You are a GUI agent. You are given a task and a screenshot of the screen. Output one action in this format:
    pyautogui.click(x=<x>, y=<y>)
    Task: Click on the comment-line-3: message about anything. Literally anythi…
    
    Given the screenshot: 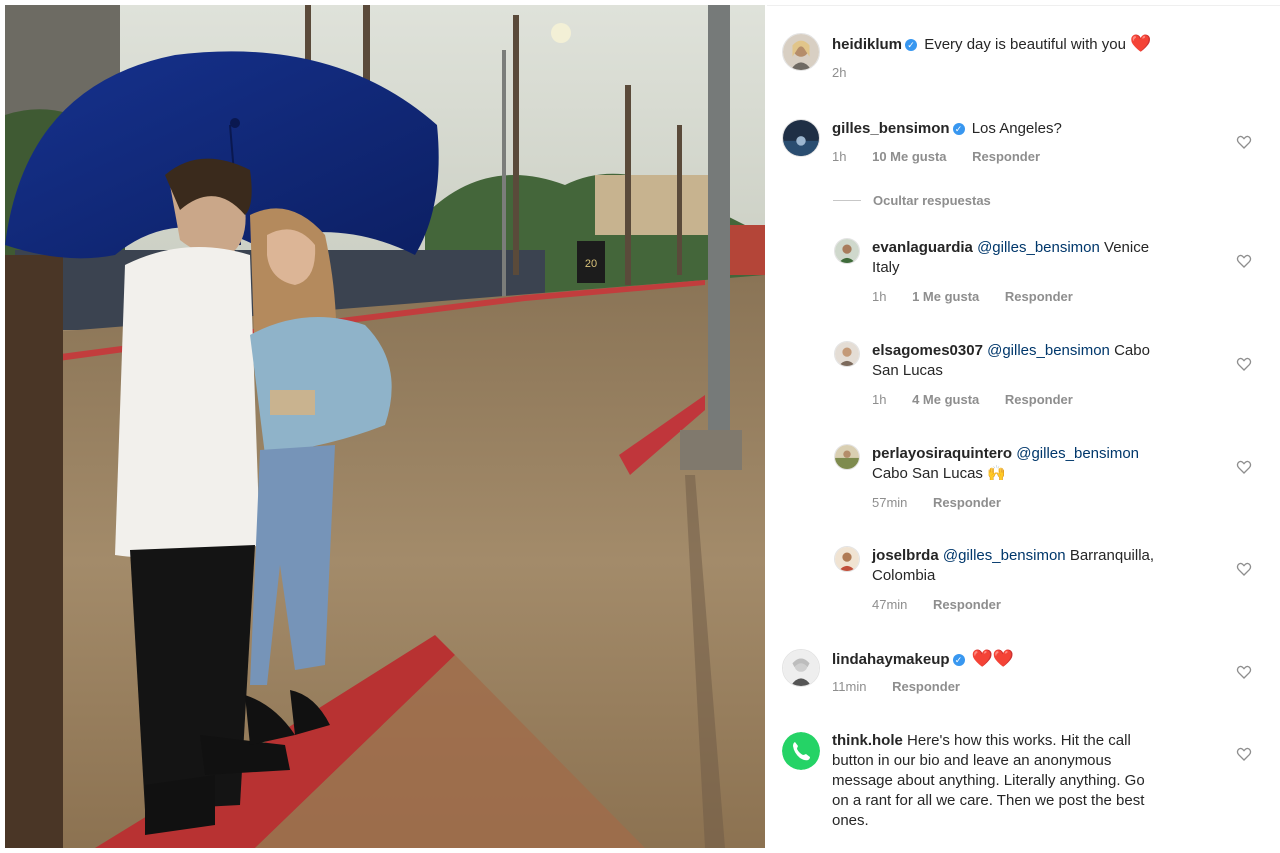 What is the action you would take?
    pyautogui.click(x=988, y=780)
    